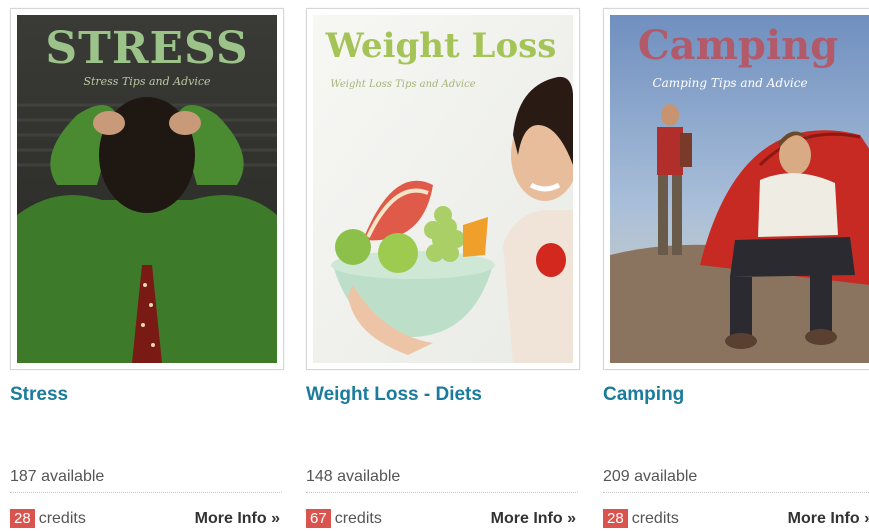  What do you see at coordinates (736, 480) in the screenshot?
I see `availability-text: 209 available` at bounding box center [736, 480].